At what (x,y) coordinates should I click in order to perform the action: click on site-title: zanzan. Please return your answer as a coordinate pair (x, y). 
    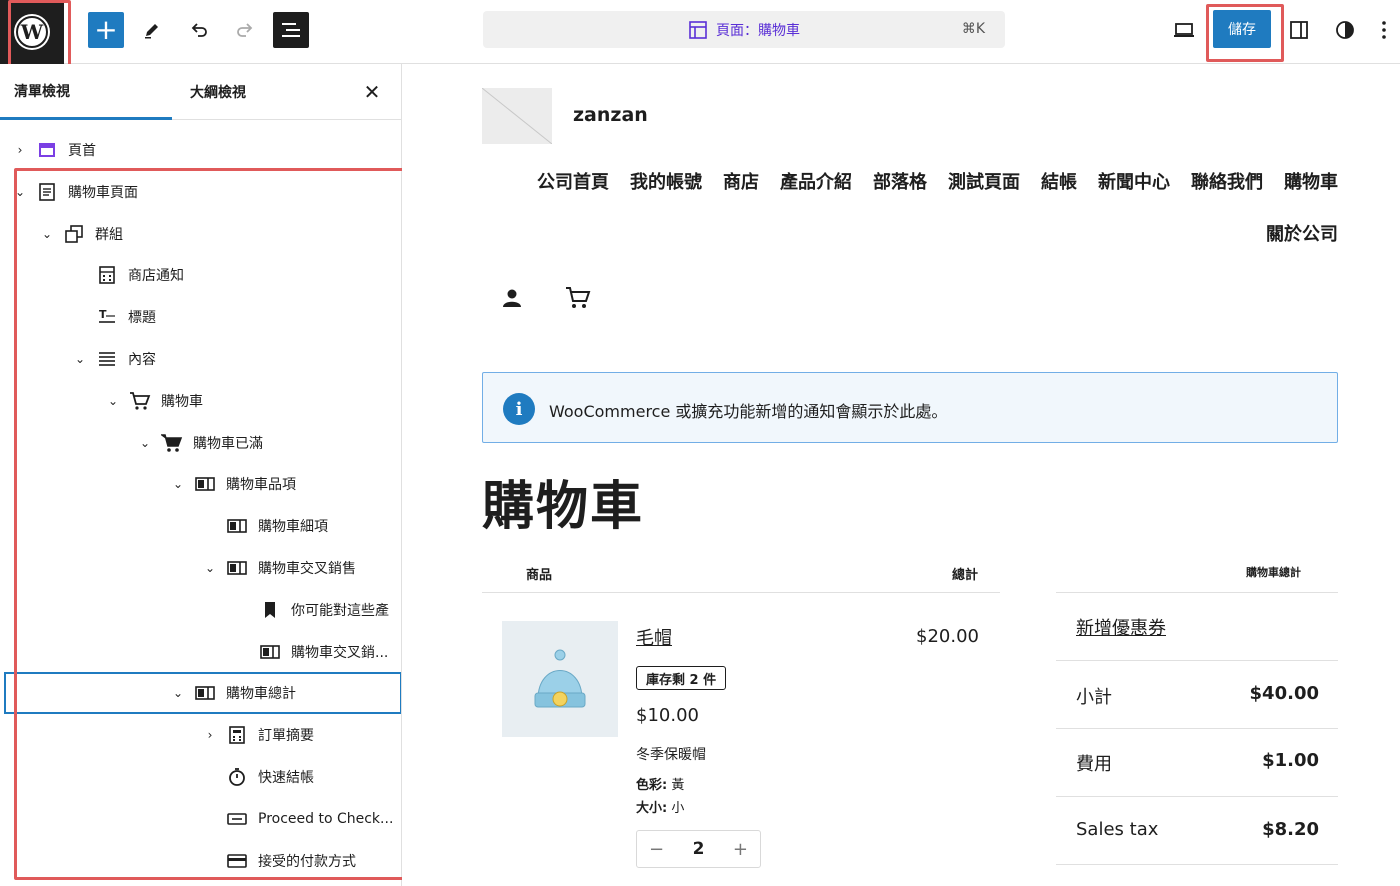
    Looking at the image, I should click on (610, 115).